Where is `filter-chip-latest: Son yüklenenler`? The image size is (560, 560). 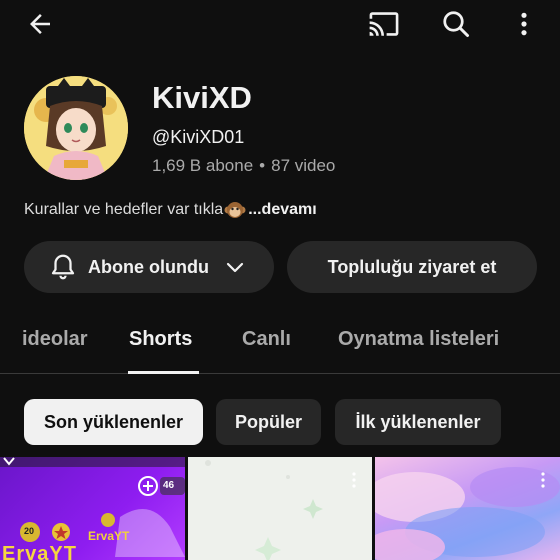 filter-chip-latest: Son yüklenenler is located at coordinates (113, 422).